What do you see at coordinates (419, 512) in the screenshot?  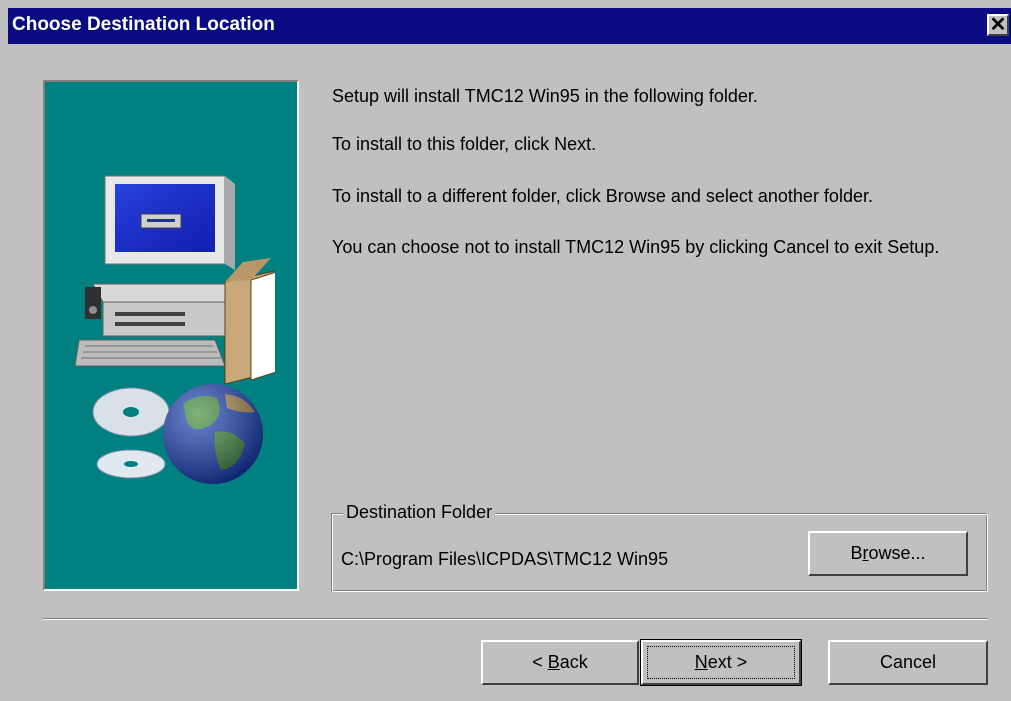 I see `destination-folder-label: Destination Folder` at bounding box center [419, 512].